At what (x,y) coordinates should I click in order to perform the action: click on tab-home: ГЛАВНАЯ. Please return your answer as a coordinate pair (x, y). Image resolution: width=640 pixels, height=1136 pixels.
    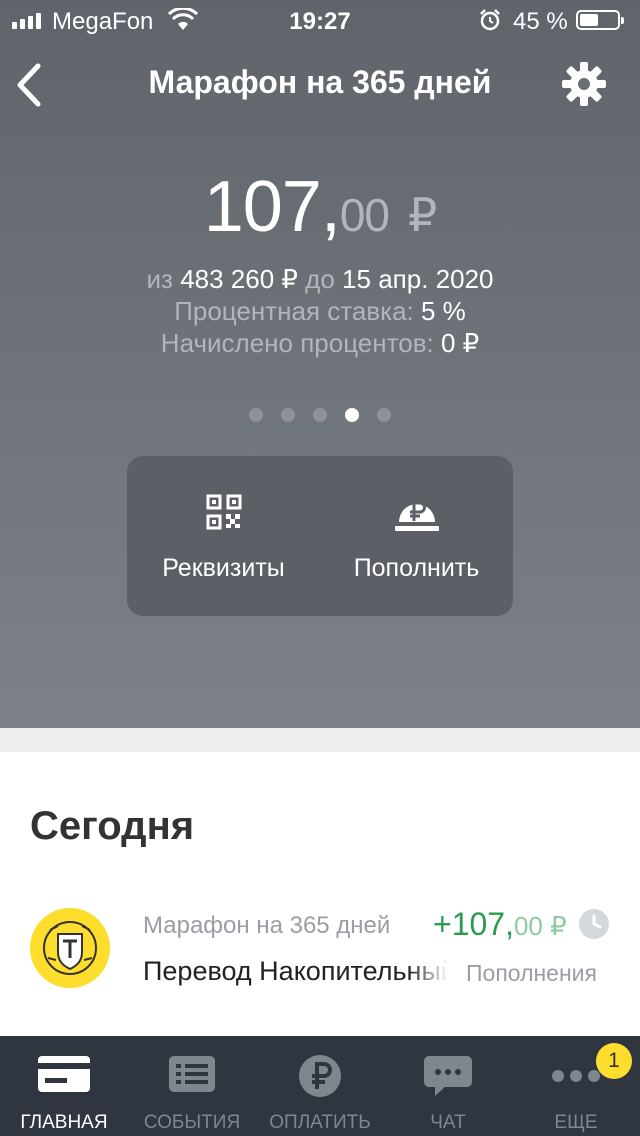
    Looking at the image, I should click on (64, 1086).